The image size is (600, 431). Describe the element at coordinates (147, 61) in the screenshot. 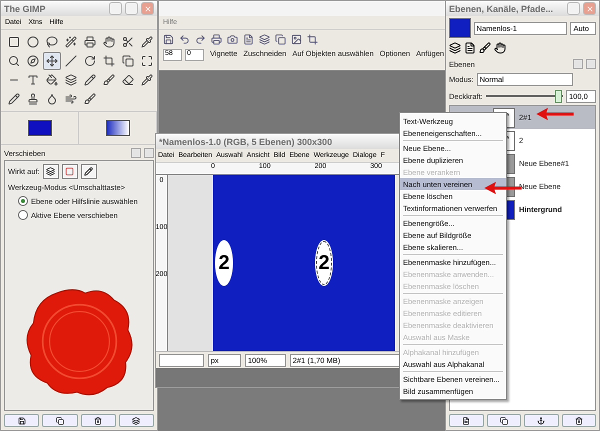

I see `expand-icon` at that location.